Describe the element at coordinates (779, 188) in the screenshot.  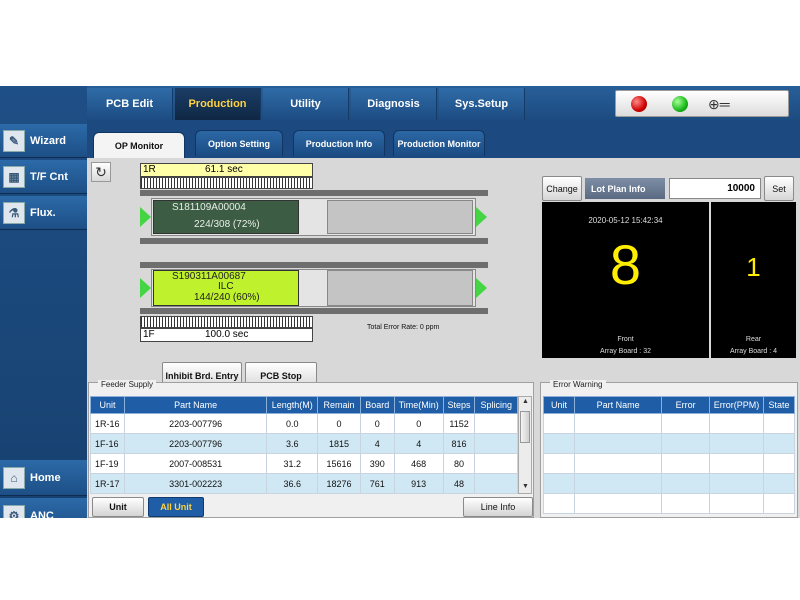
I see `set-button: Set` at that location.